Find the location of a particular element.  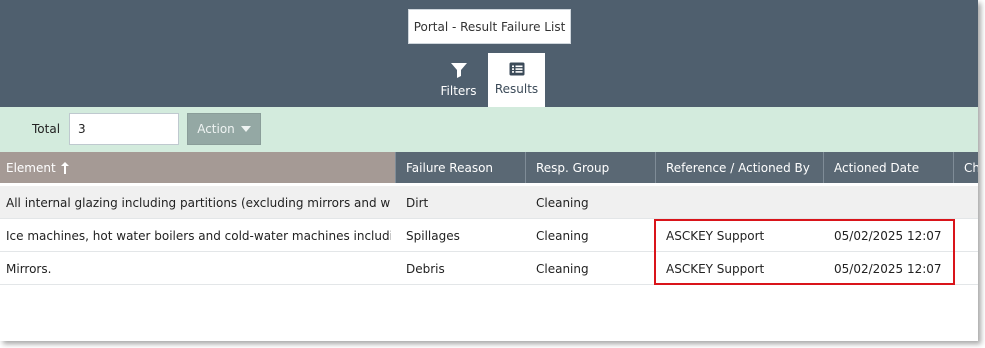

filter-icon is located at coordinates (459, 71).